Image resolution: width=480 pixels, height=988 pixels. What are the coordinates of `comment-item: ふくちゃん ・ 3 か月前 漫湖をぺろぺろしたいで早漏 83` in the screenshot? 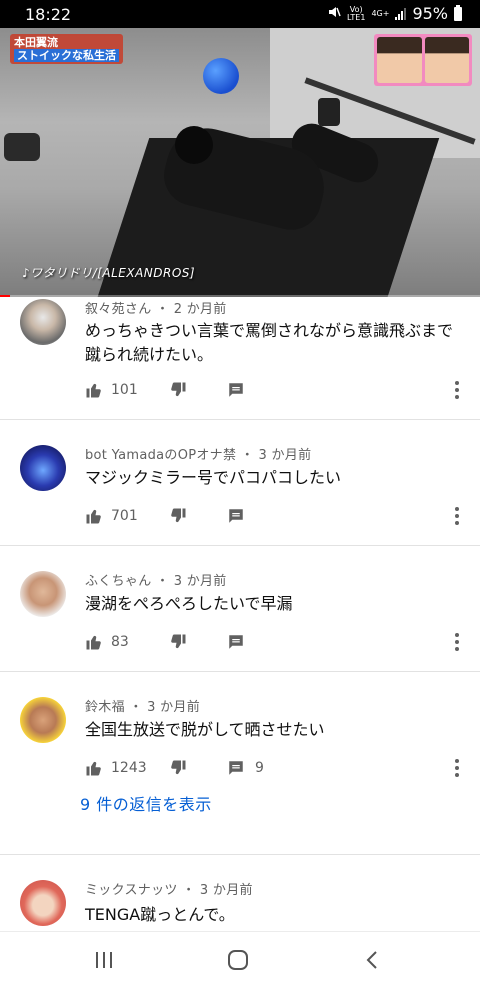 It's located at (240, 609).